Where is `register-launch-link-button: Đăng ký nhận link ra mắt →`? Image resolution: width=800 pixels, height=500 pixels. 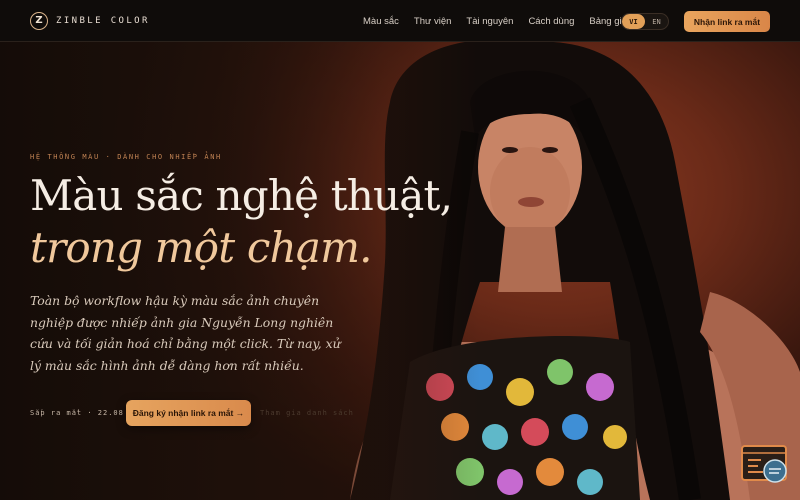 register-launch-link-button: Đăng ký nhận link ra mắt → is located at coordinates (188, 413).